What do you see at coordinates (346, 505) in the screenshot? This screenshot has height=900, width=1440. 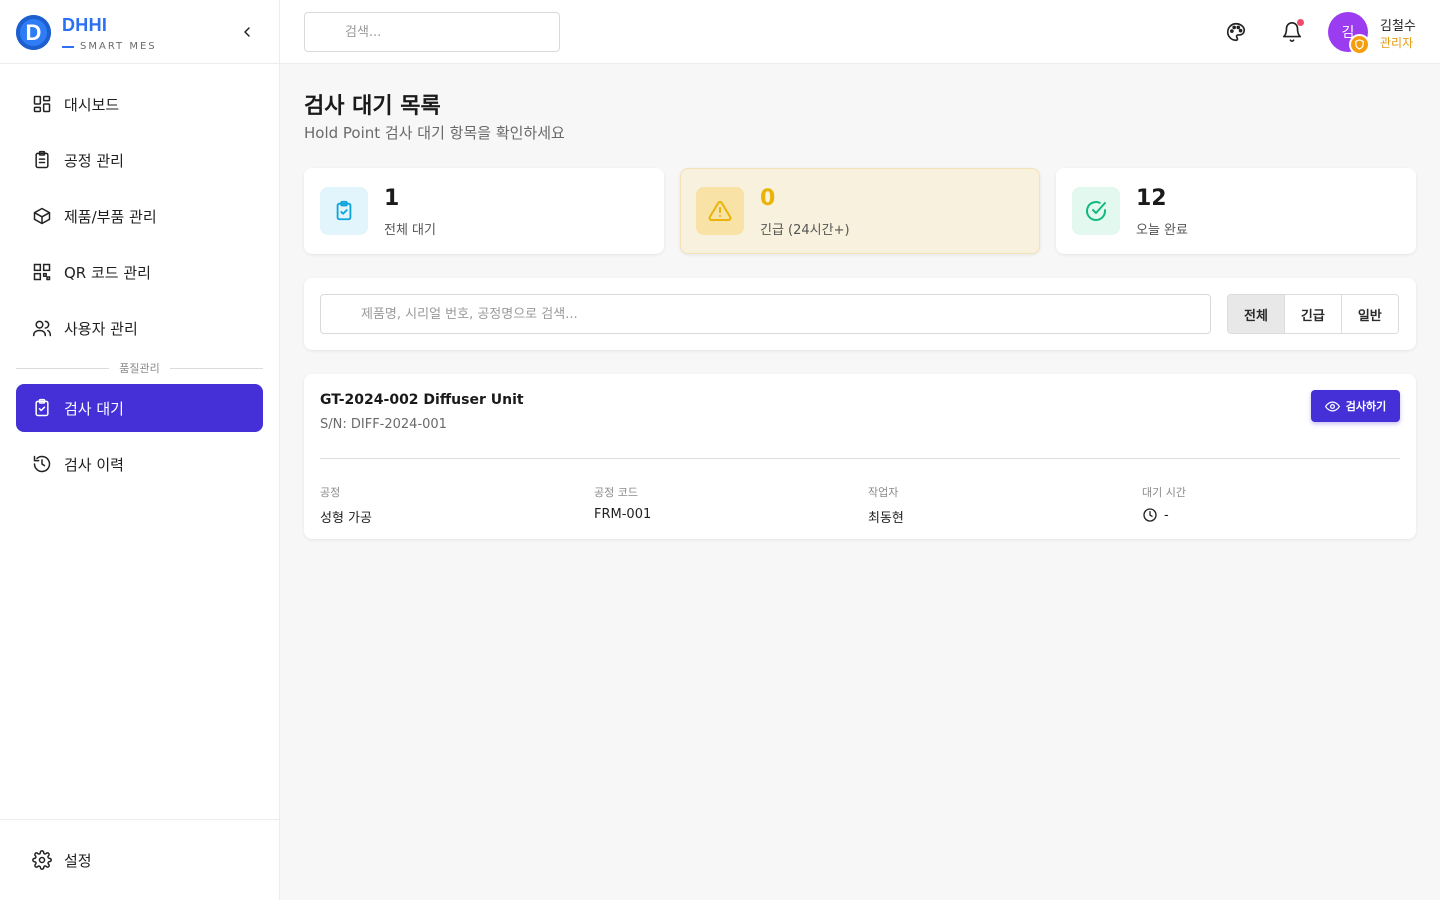 I see `field-process: 공정 성형 가공` at bounding box center [346, 505].